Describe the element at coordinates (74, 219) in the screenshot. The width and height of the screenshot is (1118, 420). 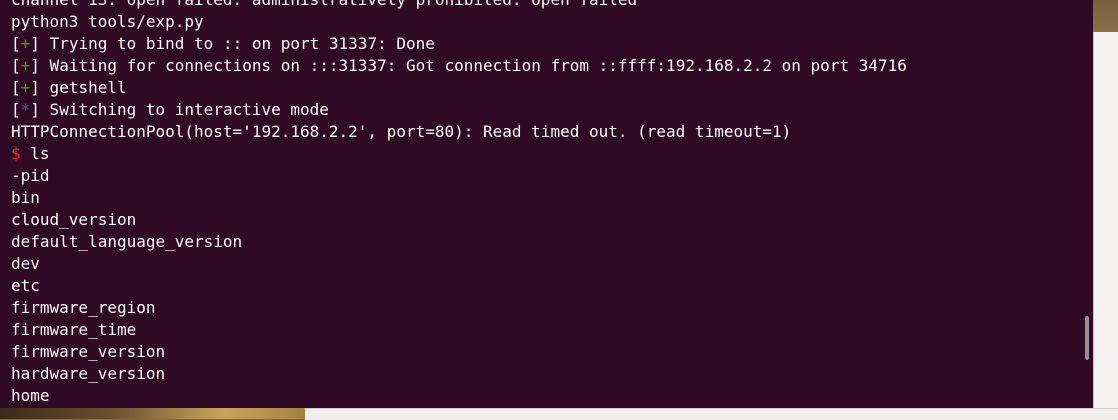
I see `file-entry: cloud_version` at that location.